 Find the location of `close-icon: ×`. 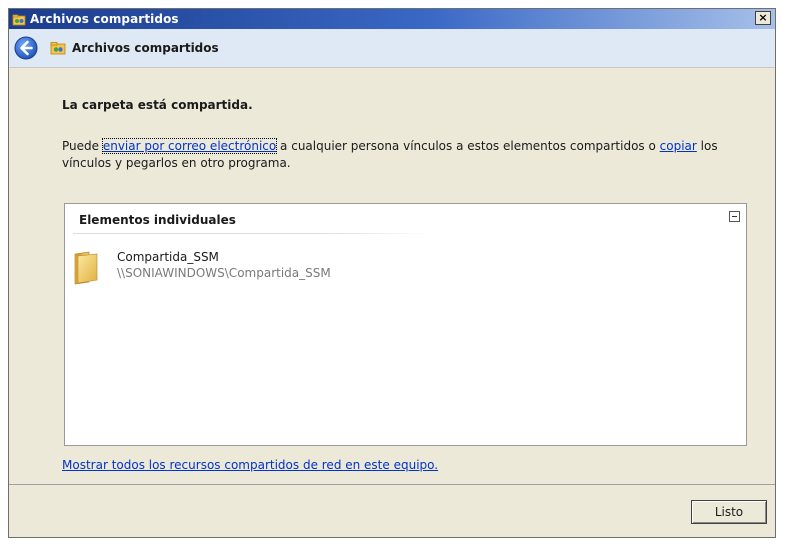

close-icon: × is located at coordinates (763, 17).